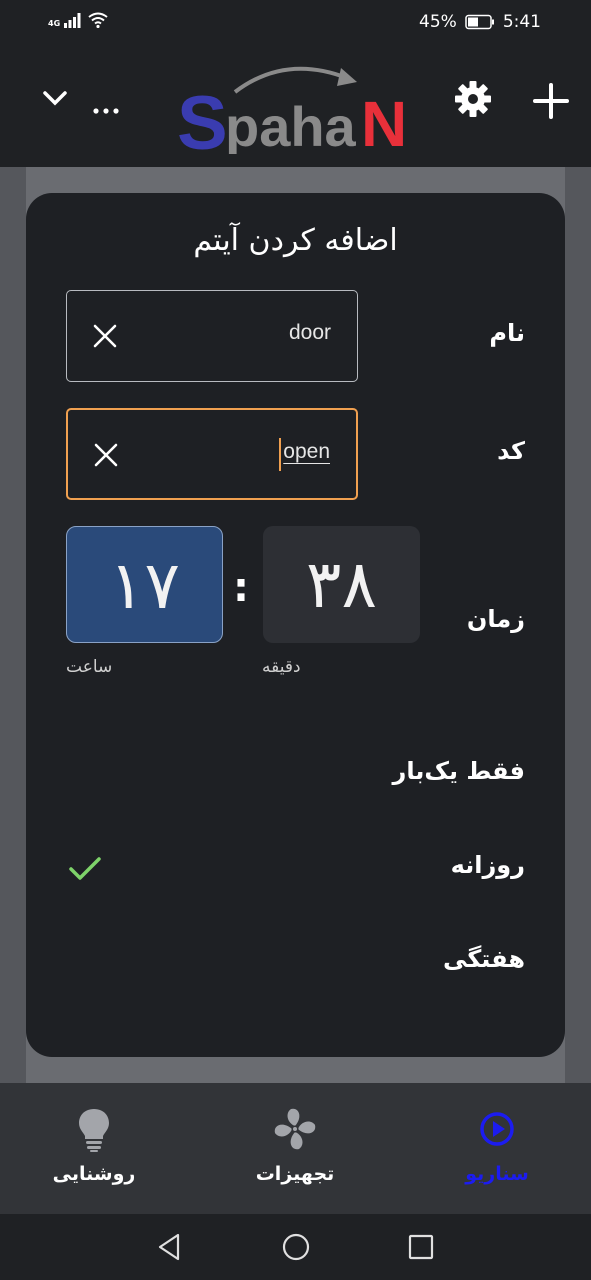 The width and height of the screenshot is (591, 1280). I want to click on nav-label: تجهیزات, so click(295, 1174).